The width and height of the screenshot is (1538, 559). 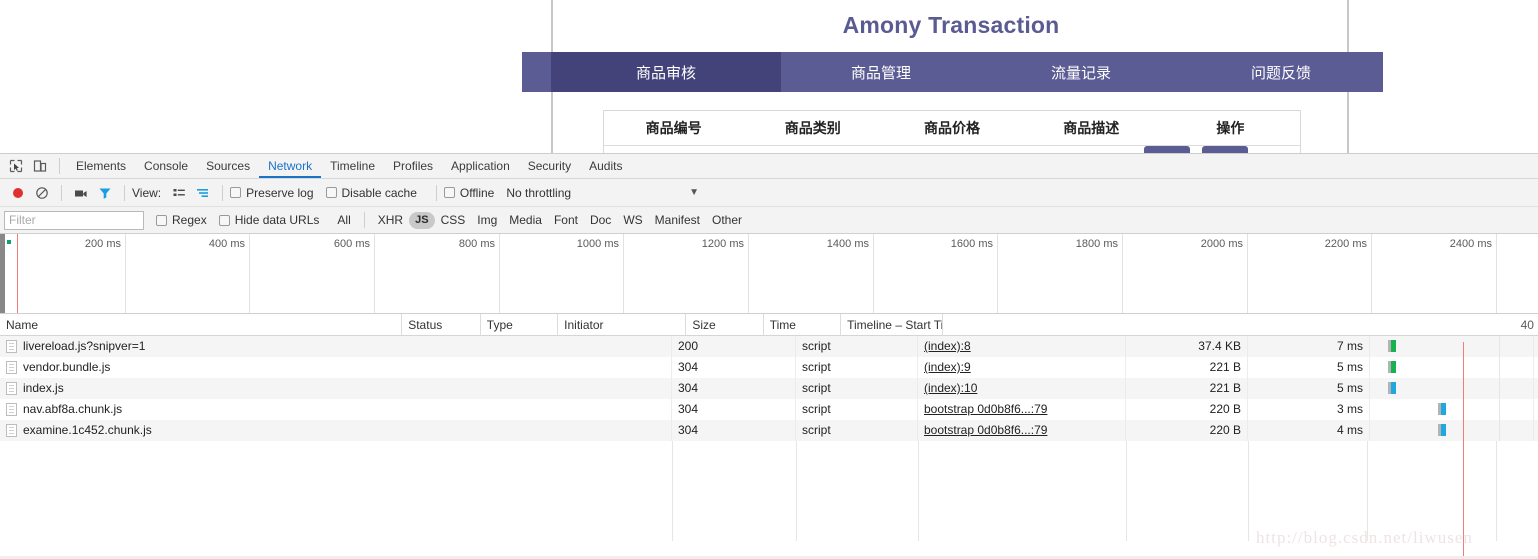 What do you see at coordinates (622, 324) in the screenshot?
I see `col-header-initiator: Initiator` at bounding box center [622, 324].